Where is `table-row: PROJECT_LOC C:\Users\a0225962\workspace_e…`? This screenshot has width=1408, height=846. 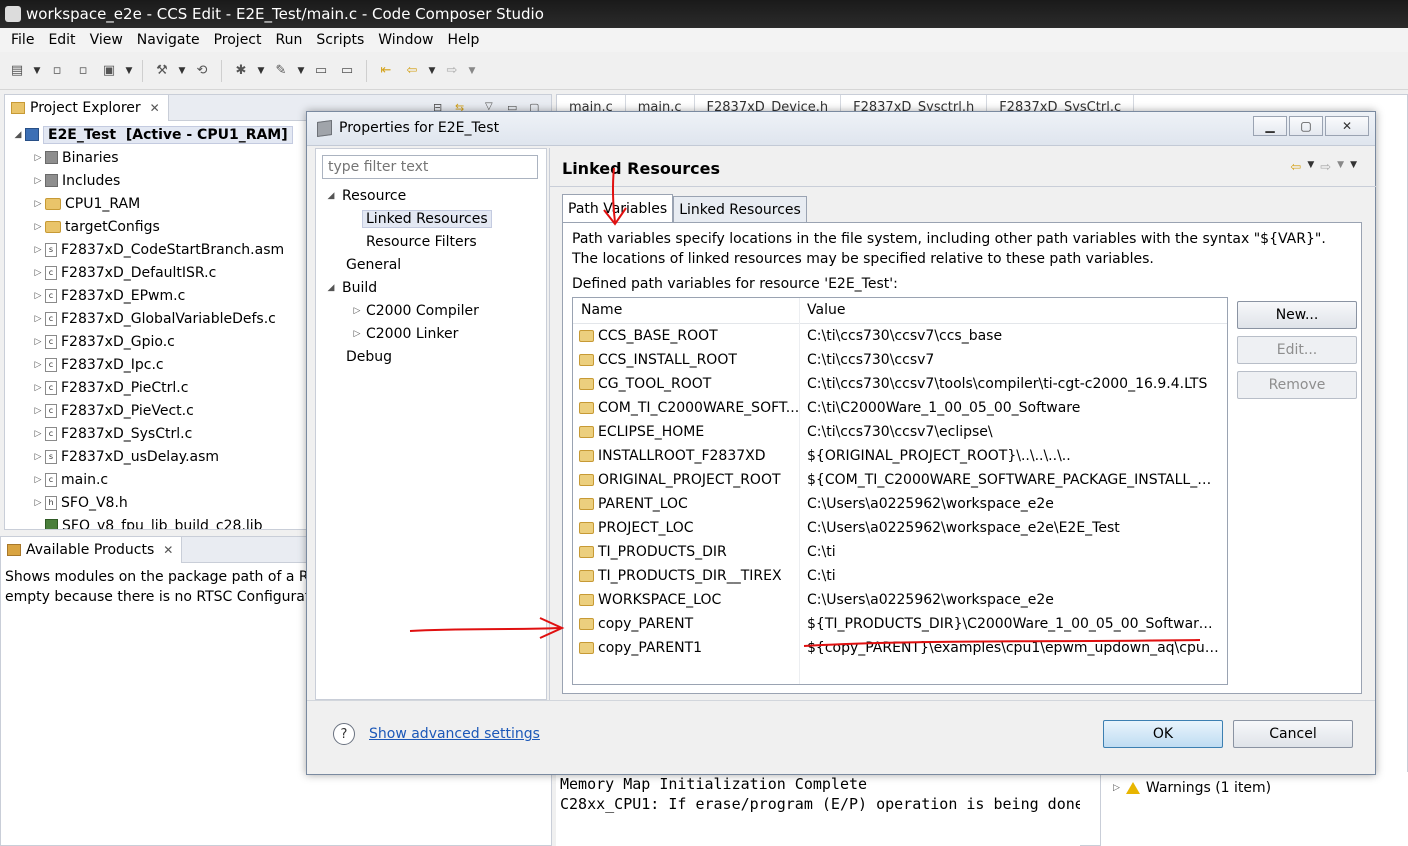 table-row: PROJECT_LOC C:\Users\a0225962\workspace_e… is located at coordinates (900, 529).